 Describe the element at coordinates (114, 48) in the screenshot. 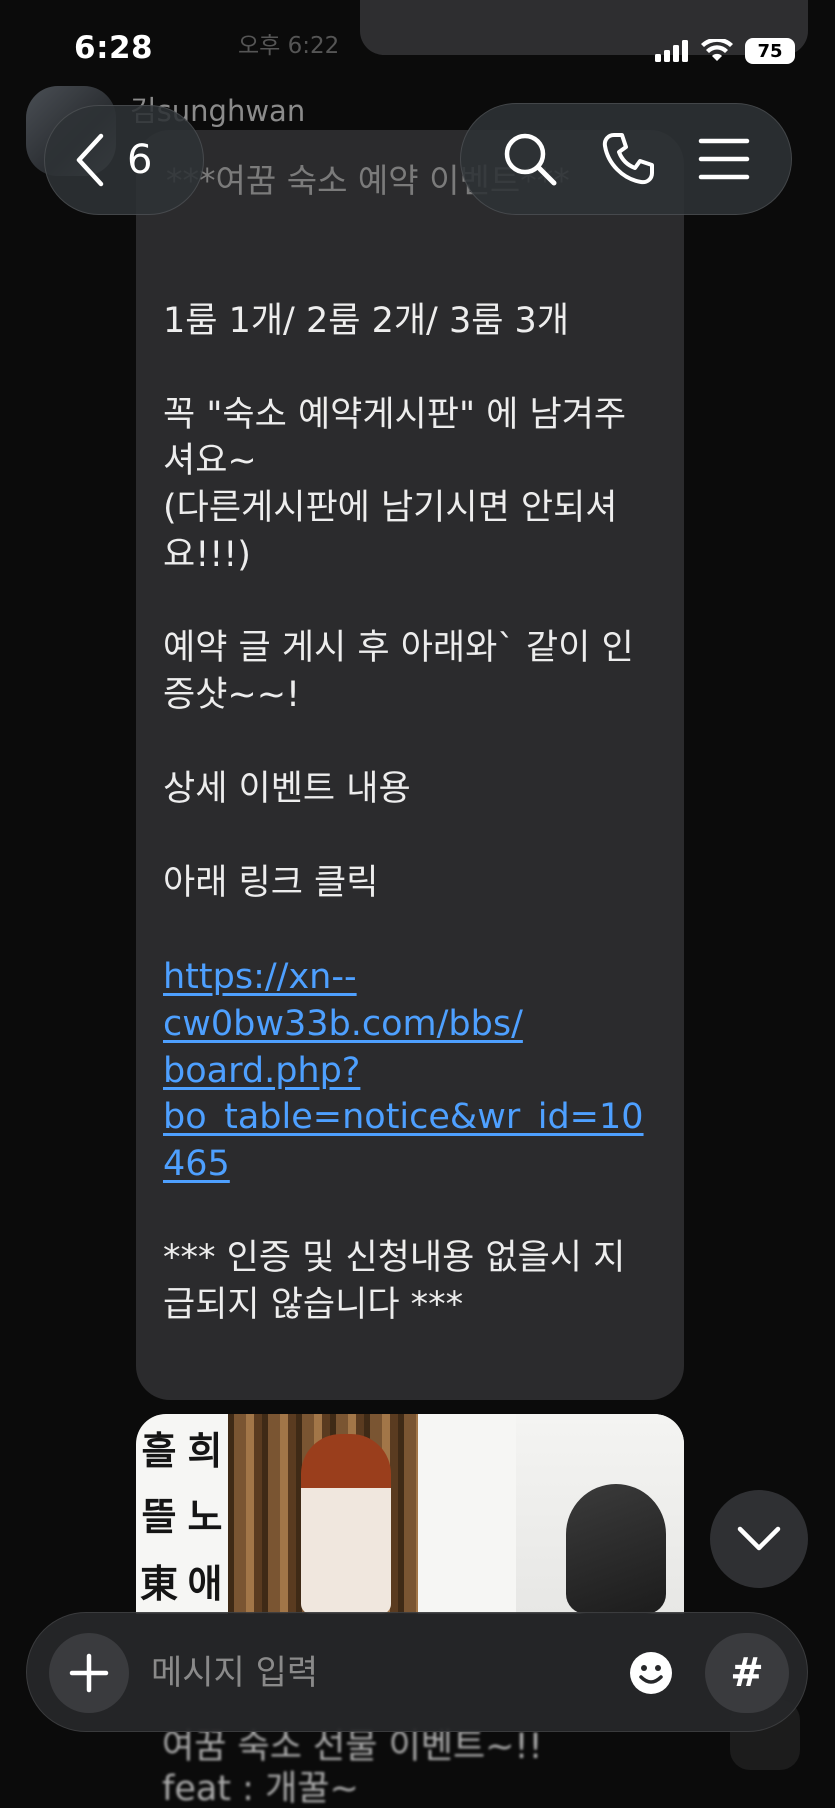

I see `status-time: 6:28` at that location.